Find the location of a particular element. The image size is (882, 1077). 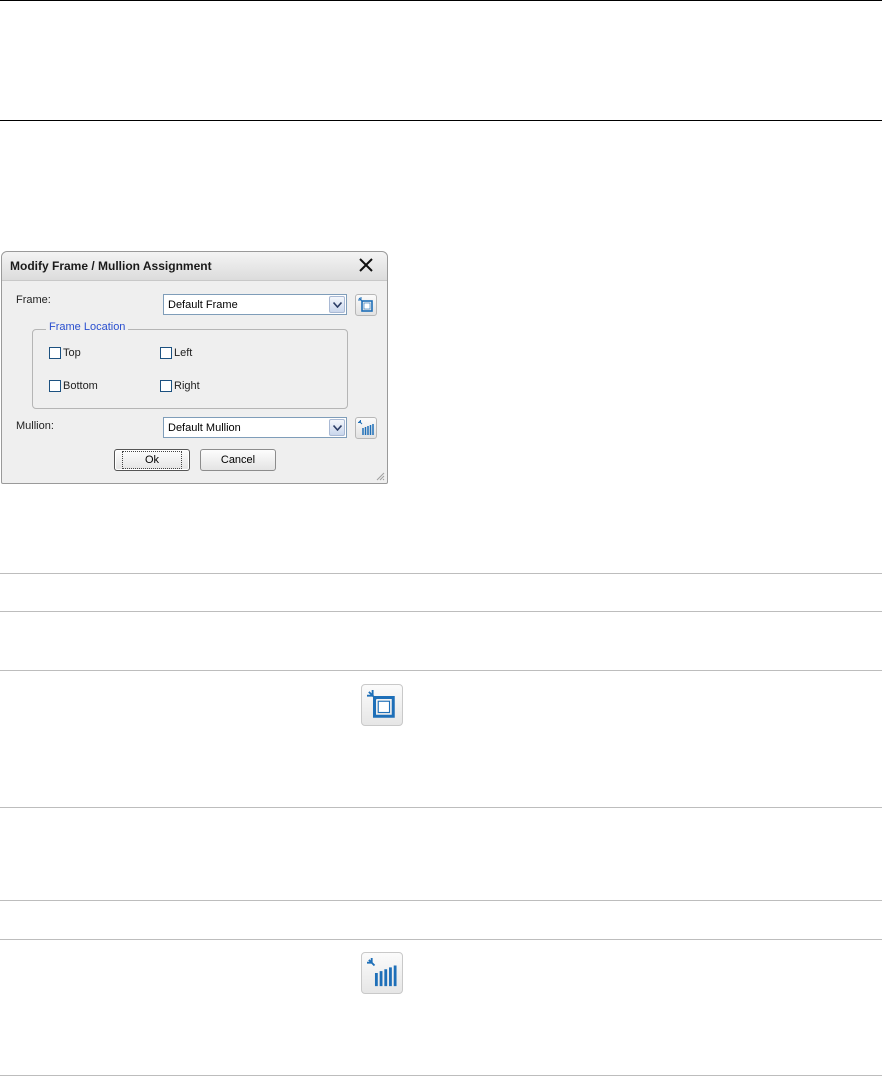

ok-button-label: Ok is located at coordinates (152, 460).